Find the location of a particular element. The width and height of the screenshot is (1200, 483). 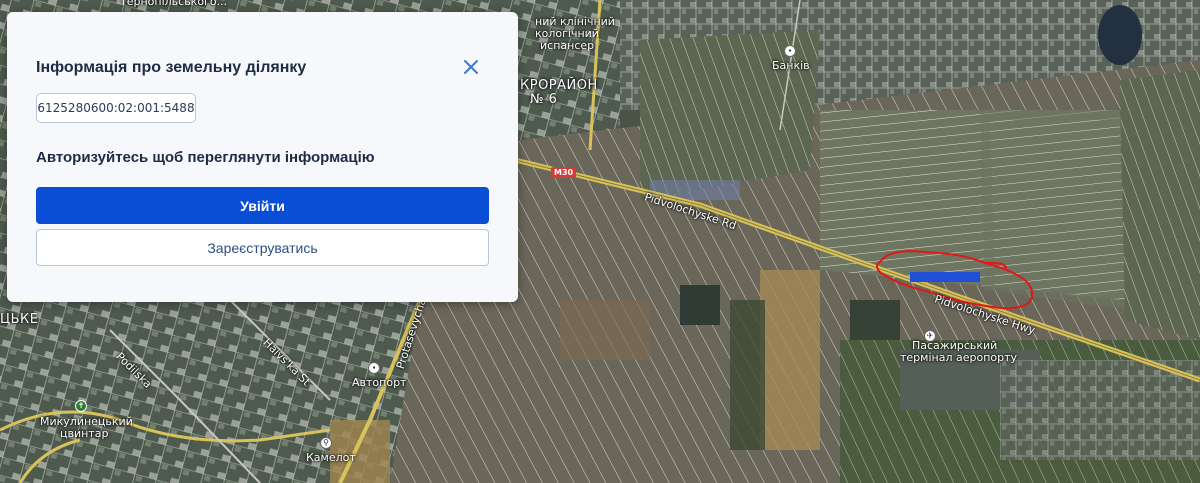

map-label-left-edge: ЦЬКЕ is located at coordinates (19, 319).